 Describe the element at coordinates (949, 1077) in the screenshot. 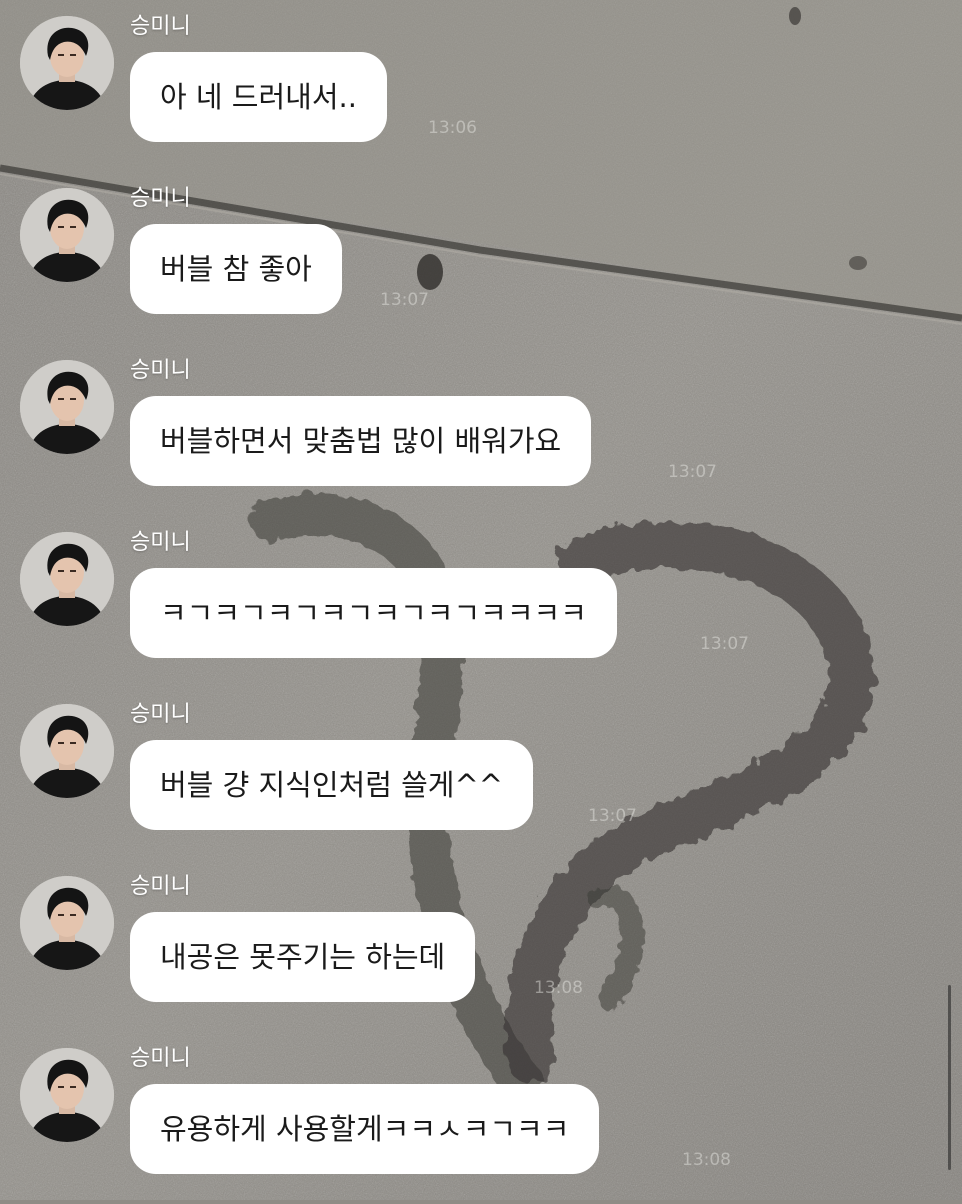

I see `scrollbar` at that location.